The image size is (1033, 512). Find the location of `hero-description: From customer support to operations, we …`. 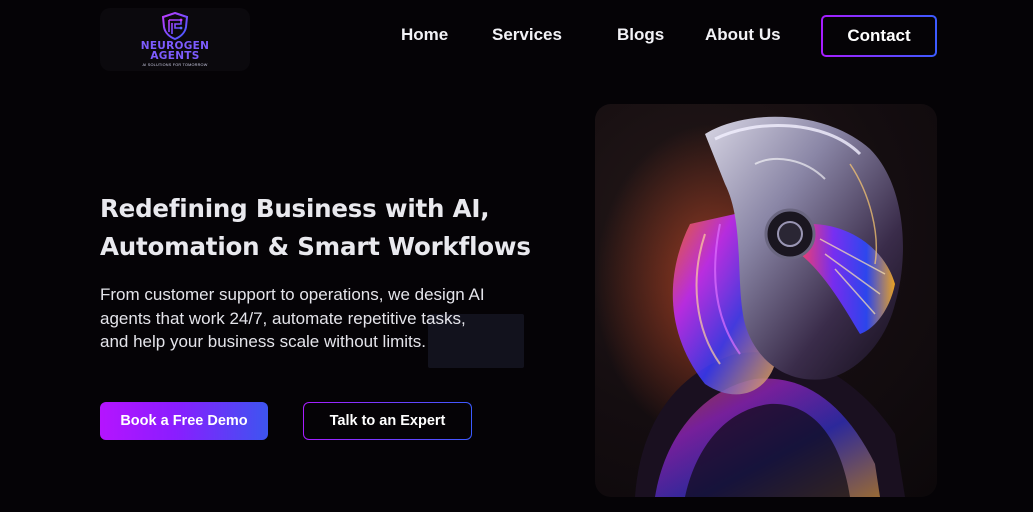

hero-description: From customer support to operations, we … is located at coordinates (292, 318).